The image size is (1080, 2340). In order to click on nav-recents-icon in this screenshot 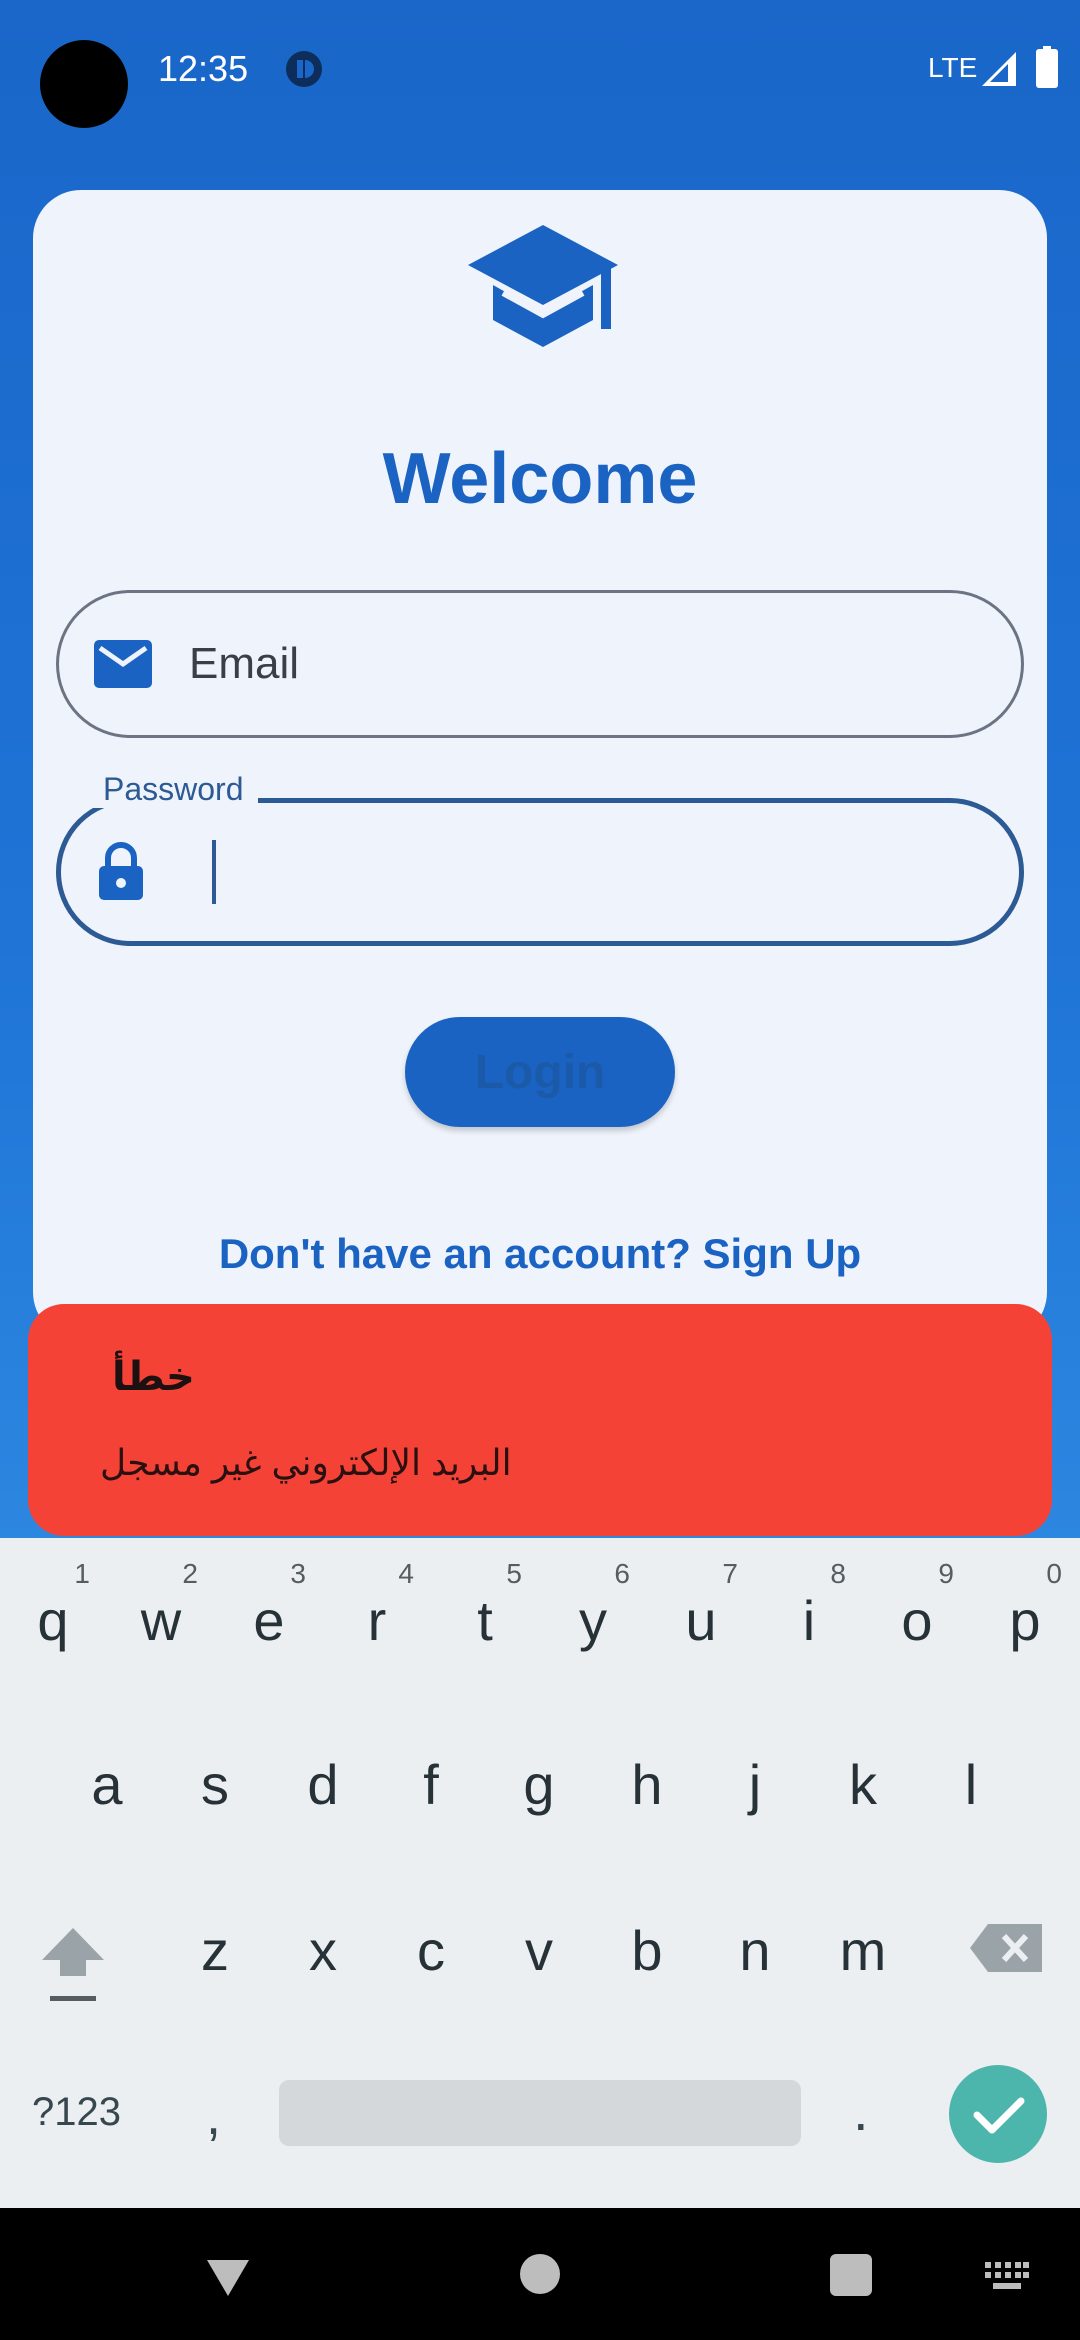, I will do `click(851, 2275)`.